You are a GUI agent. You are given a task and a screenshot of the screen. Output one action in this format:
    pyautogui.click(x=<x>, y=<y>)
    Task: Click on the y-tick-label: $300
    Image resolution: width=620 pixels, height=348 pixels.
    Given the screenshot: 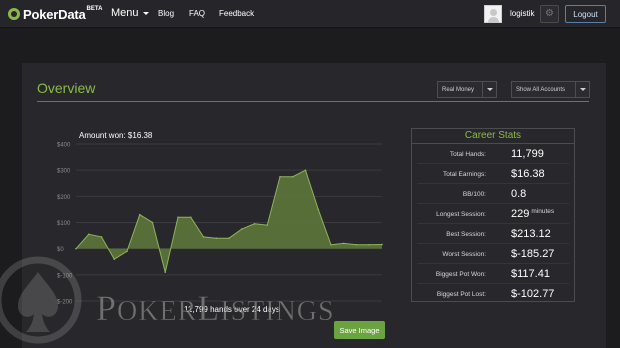 What is the action you would take?
    pyautogui.click(x=64, y=172)
    